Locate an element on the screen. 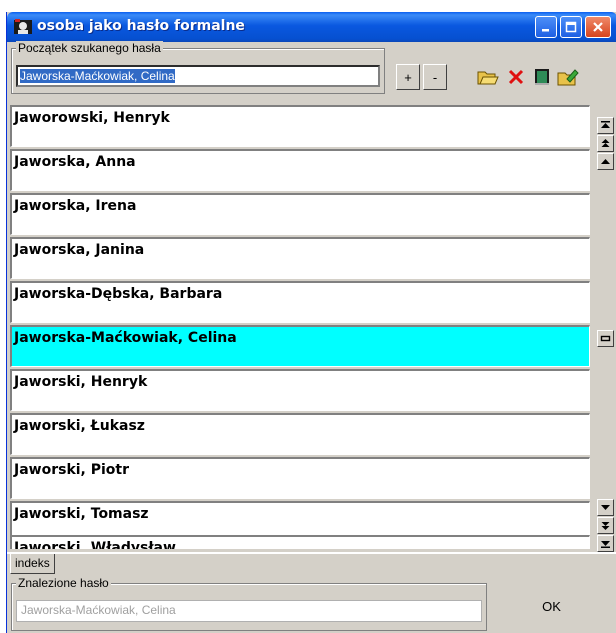 Image resolution: width=616 pixels, height=633 pixels. list-item: Jaworski, Henryk is located at coordinates (300, 390).